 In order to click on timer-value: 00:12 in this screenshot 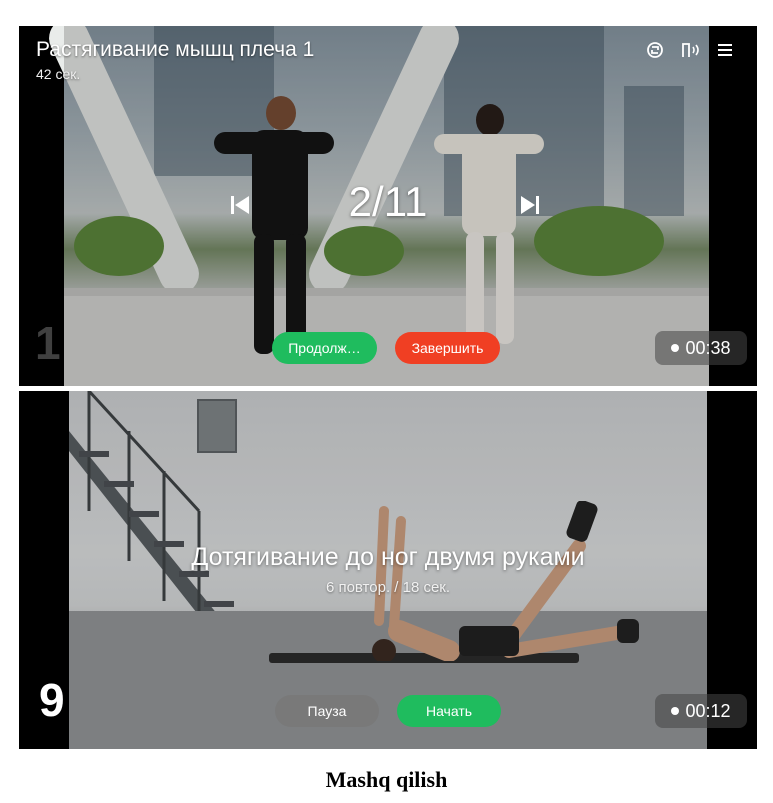, I will do `click(708, 710)`.